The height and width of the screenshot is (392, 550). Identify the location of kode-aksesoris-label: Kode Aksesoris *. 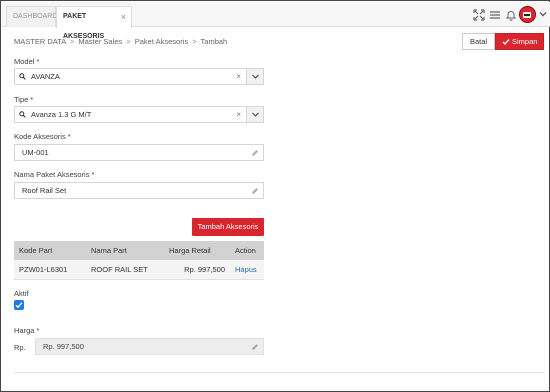
(42, 136).